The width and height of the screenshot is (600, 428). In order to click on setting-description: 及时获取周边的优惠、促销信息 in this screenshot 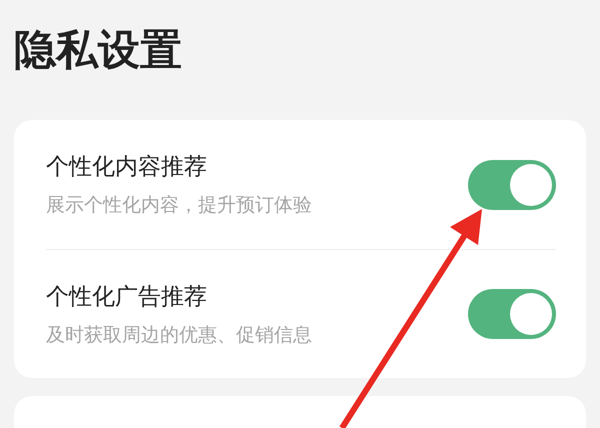, I will do `click(179, 335)`.